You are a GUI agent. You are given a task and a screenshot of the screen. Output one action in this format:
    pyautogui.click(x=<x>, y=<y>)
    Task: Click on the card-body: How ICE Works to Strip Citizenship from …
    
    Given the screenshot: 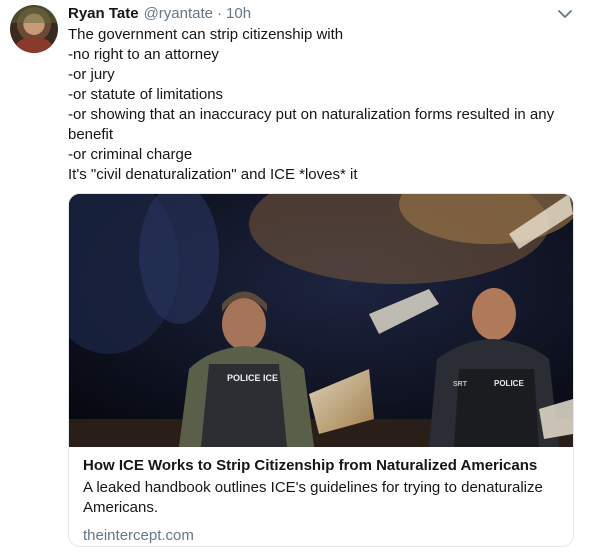 What is the action you would take?
    pyautogui.click(x=323, y=501)
    